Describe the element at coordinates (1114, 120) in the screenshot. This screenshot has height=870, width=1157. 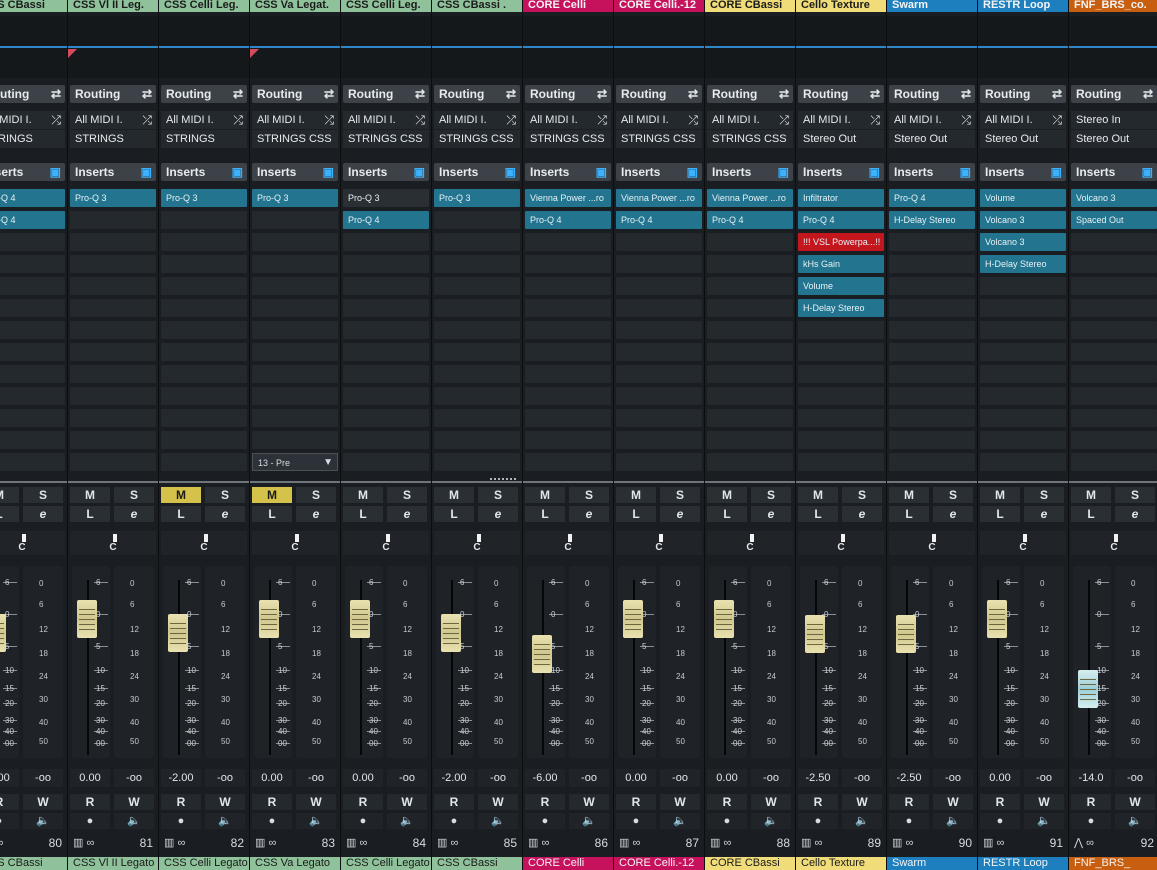
I see `input-selector: Stereo In` at that location.